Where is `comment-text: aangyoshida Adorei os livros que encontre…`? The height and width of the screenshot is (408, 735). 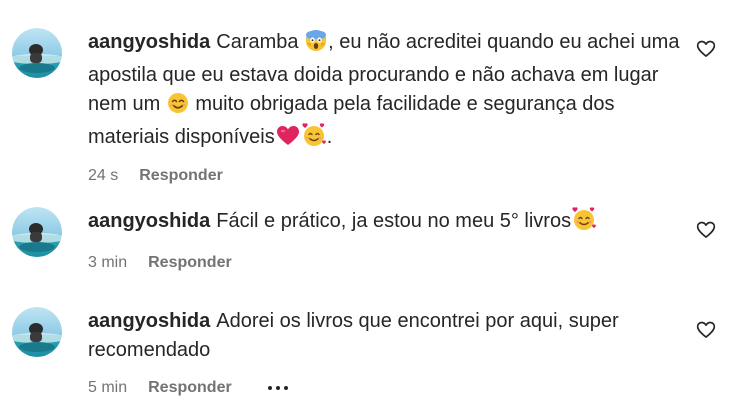
comment-text: aangyoshida Adorei os livros que encontre… is located at coordinates (388, 336).